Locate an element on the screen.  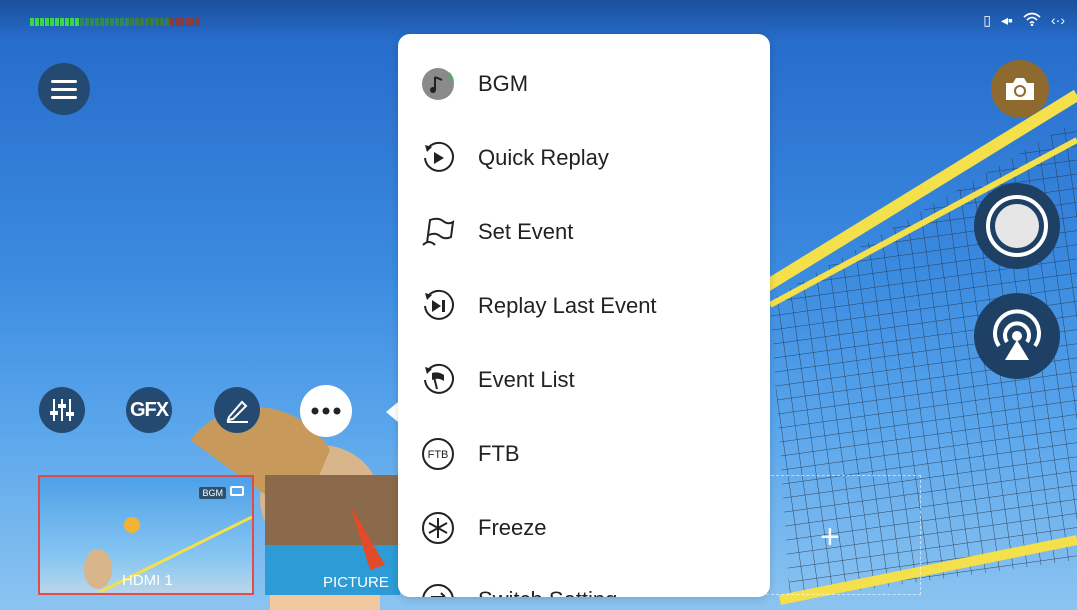
source-thumbnail-picture: PICTURE is located at coordinates (332, 535).